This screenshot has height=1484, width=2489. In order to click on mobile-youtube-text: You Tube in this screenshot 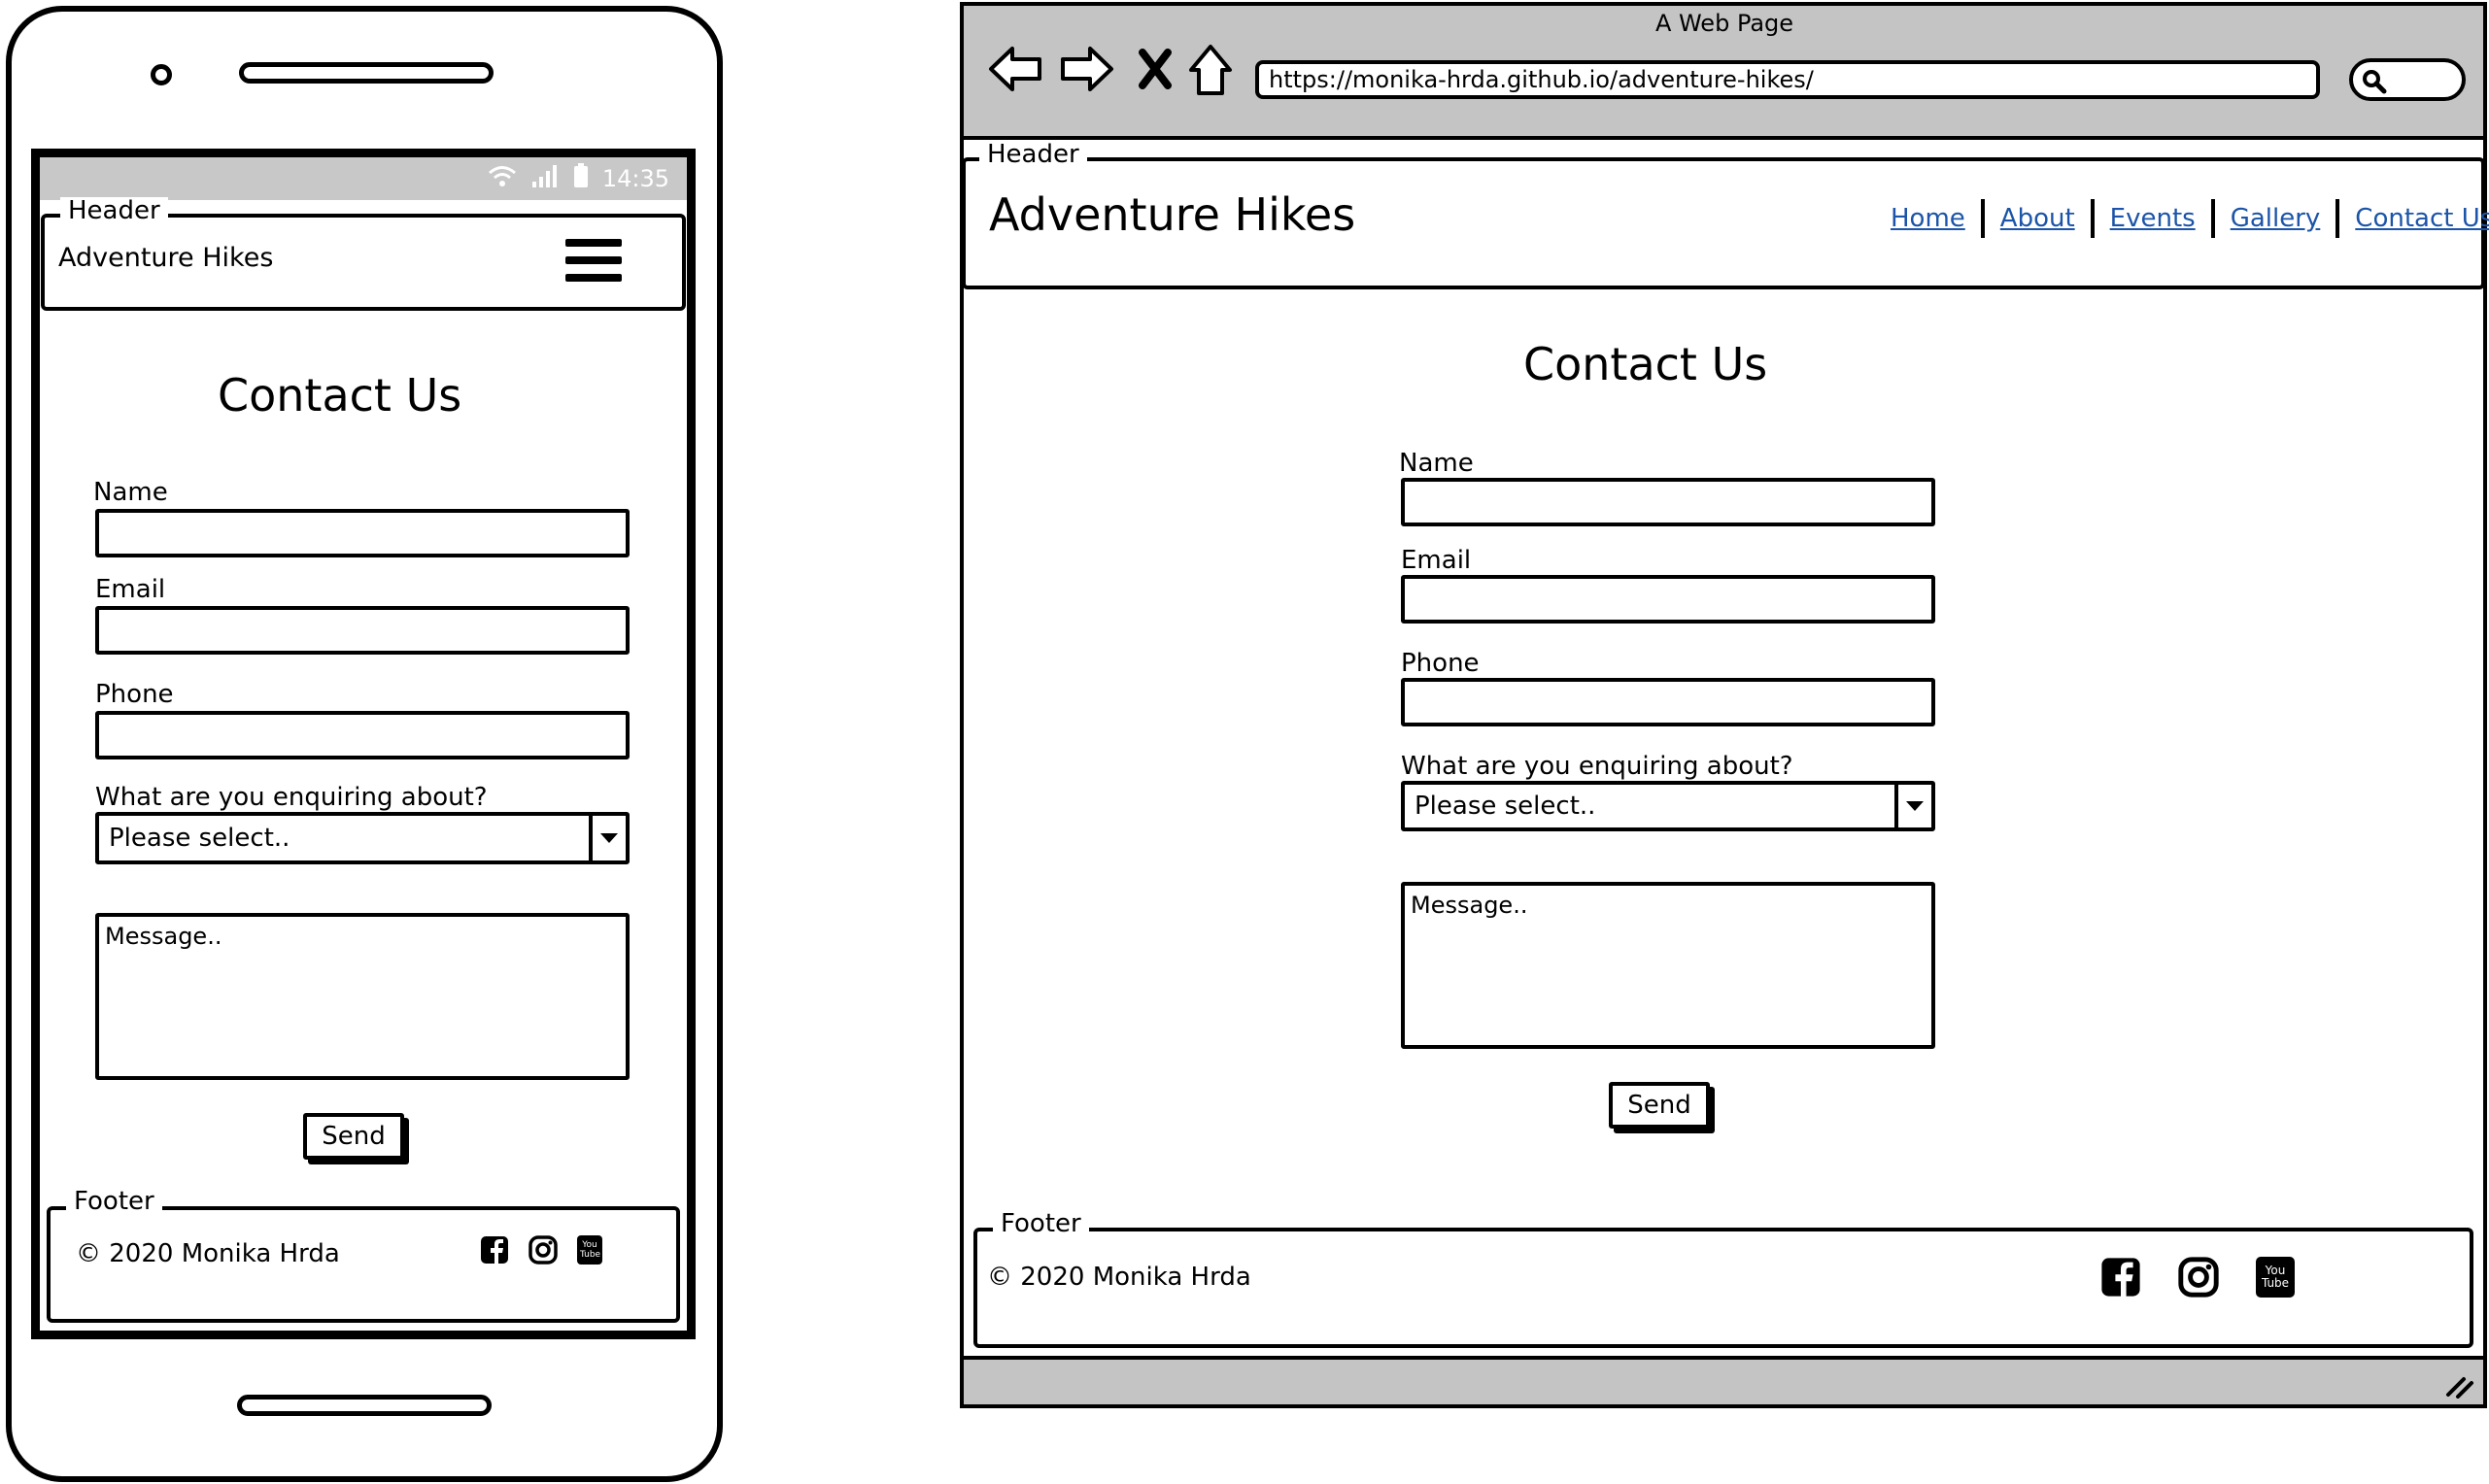, I will do `click(590, 1250)`.